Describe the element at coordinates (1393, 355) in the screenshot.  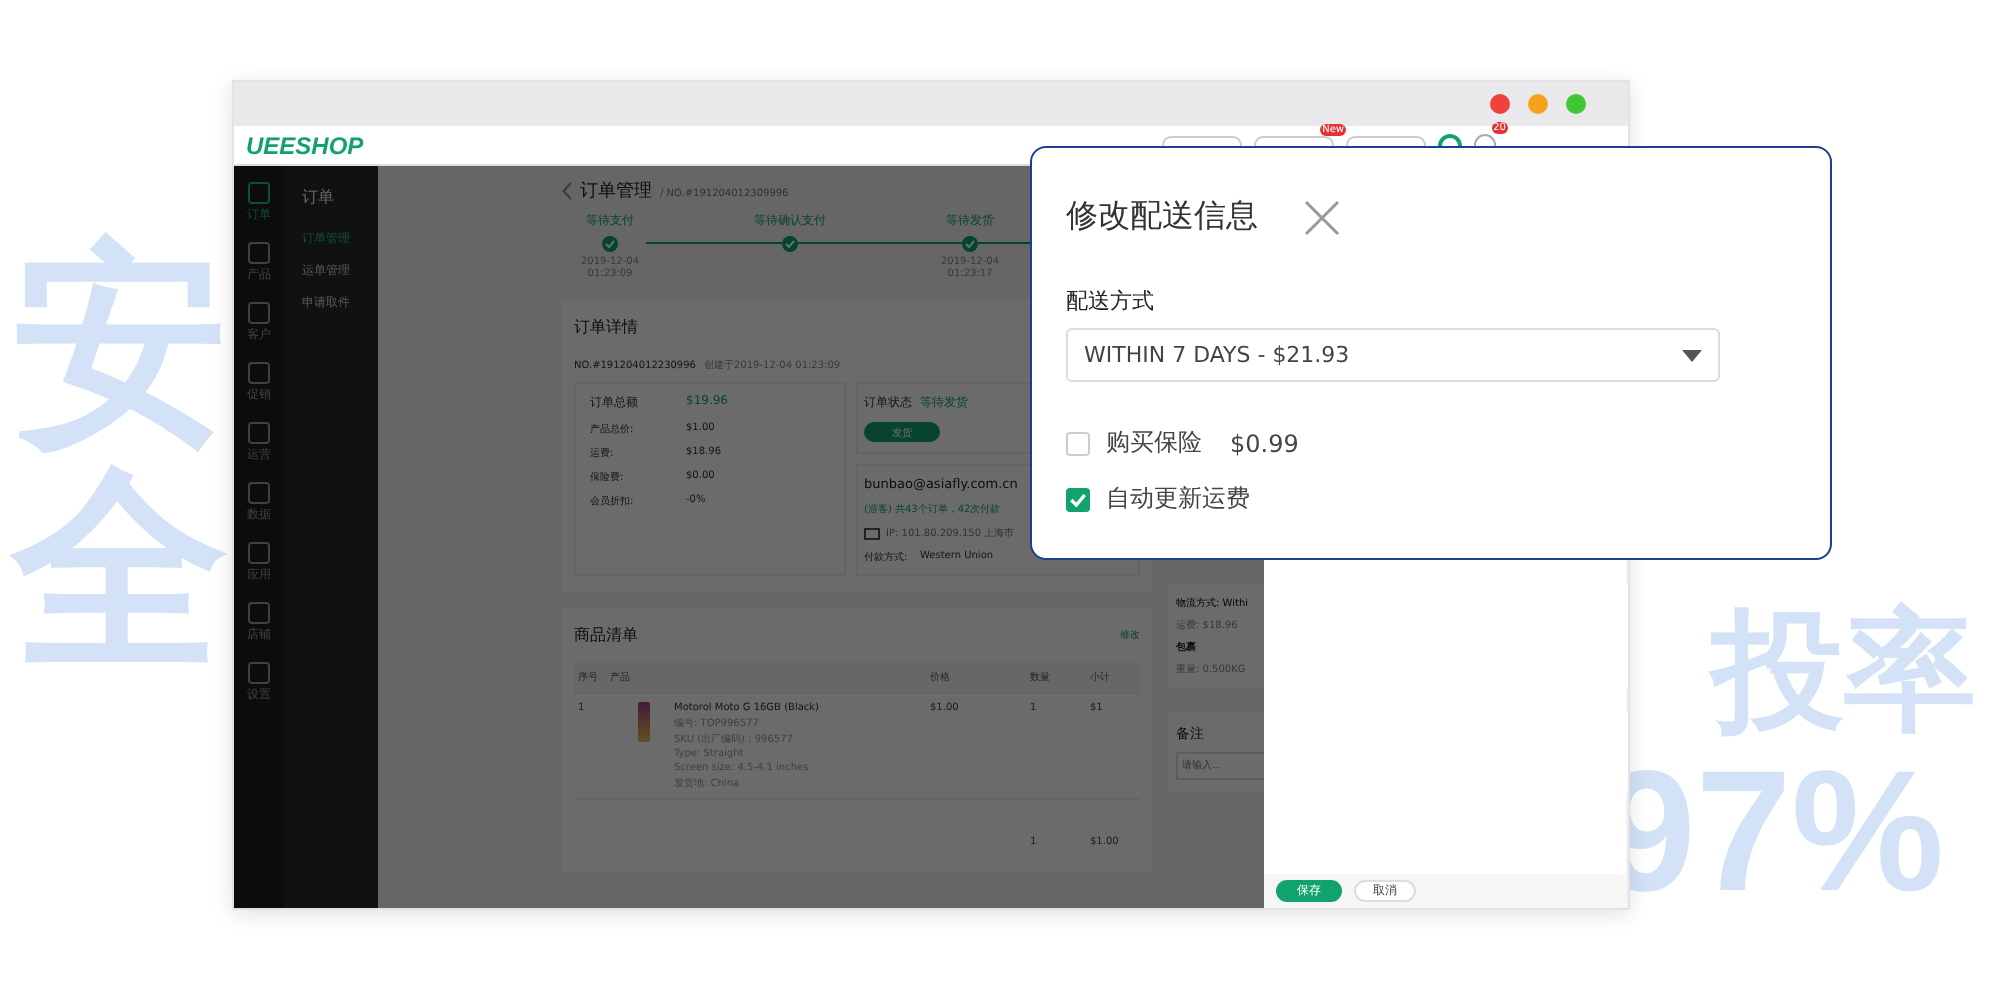
I see `shipping-select: WITHIN 7 DAYS - $21.93` at that location.